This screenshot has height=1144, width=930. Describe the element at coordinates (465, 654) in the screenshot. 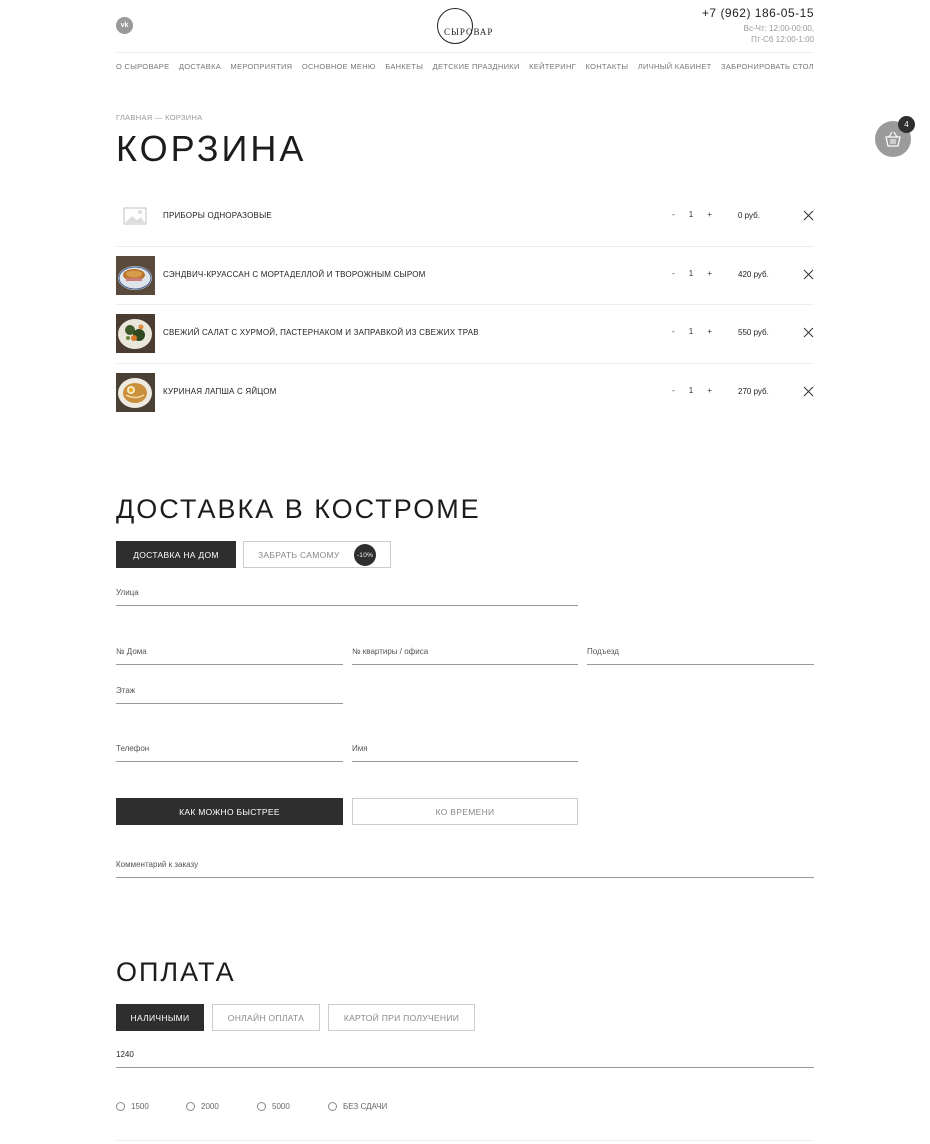

I see `apartment-field: № квартиры / офиса` at that location.